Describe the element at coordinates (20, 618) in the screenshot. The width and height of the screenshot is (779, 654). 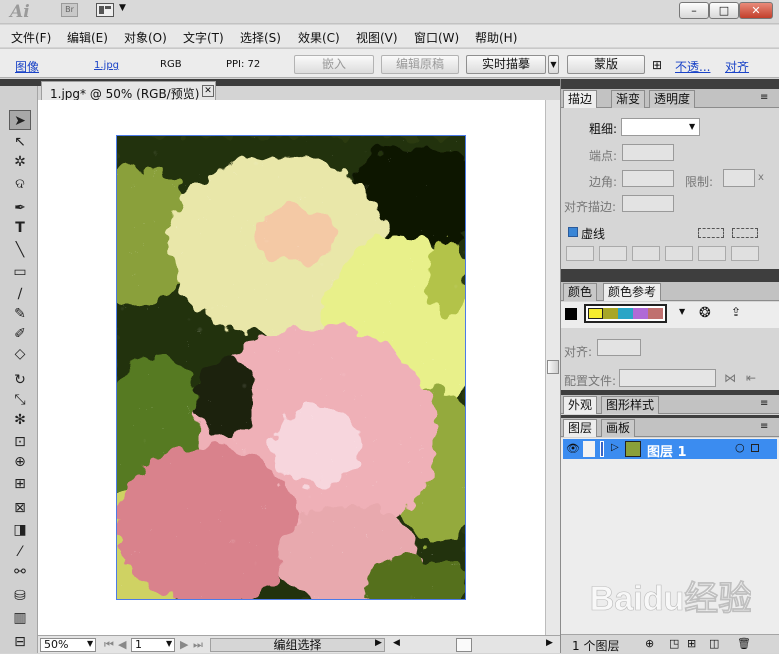
I see `column-graph-tool-icon: ▥` at that location.